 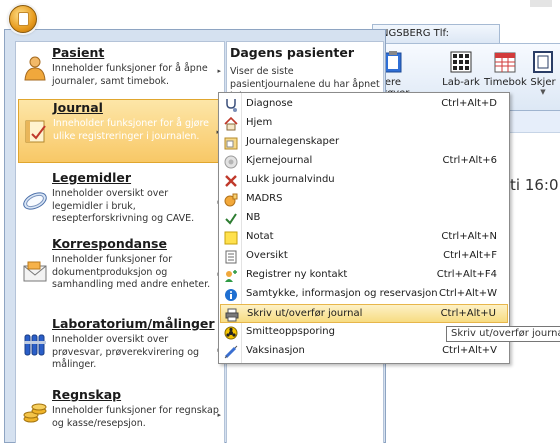 I want to click on ribbon-button-label: Timebok, so click(x=505, y=82).